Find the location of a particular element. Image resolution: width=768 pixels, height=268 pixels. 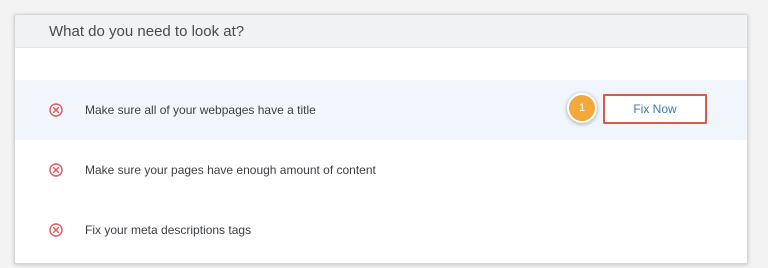

fix-now-button: Fix Now is located at coordinates (655, 109).